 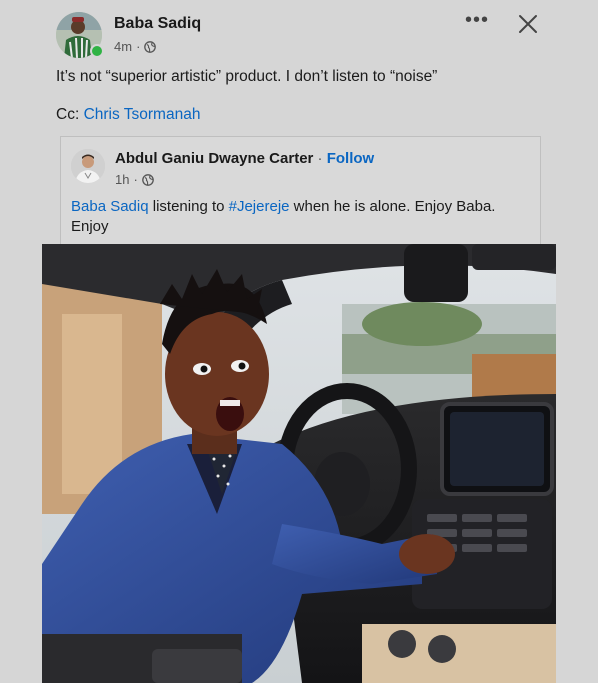 I want to click on shared-text-a: listening to, so click(x=188, y=206).